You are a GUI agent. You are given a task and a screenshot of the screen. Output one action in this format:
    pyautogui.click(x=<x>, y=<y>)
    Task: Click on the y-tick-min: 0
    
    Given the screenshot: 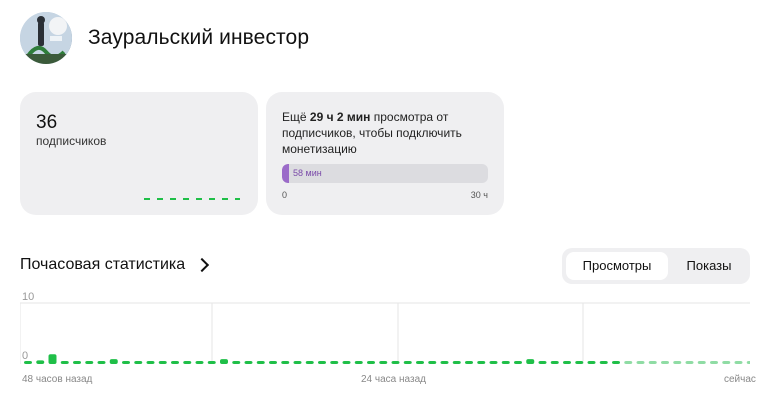 What is the action you would take?
    pyautogui.click(x=25, y=356)
    